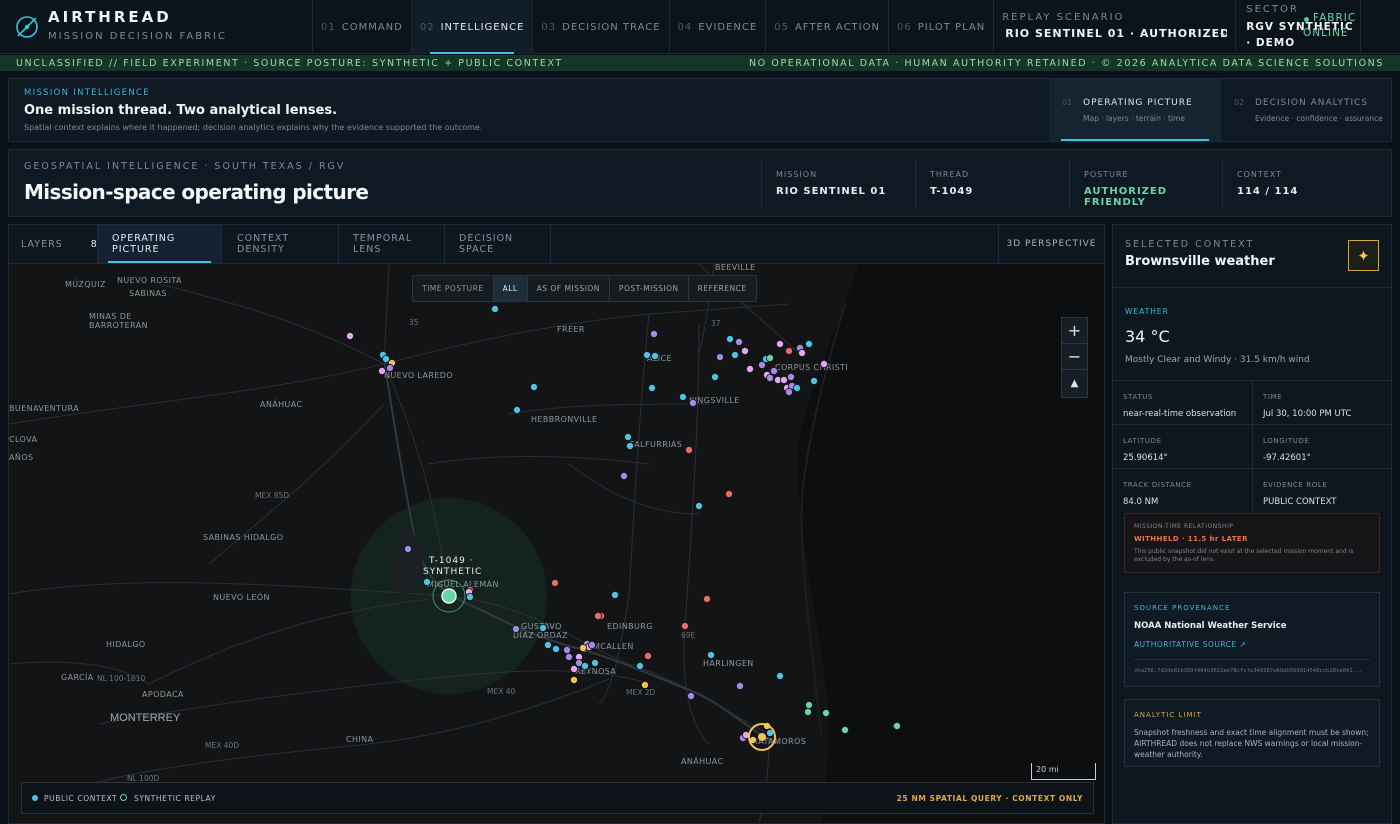  Describe the element at coordinates (498, 244) in the screenshot. I see `tab-decision-space: DECISION SPACE` at that location.